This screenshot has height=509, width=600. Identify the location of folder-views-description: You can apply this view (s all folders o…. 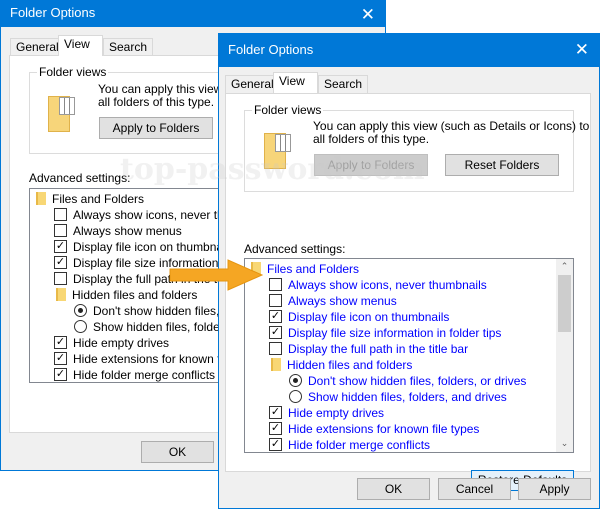
(167, 95).